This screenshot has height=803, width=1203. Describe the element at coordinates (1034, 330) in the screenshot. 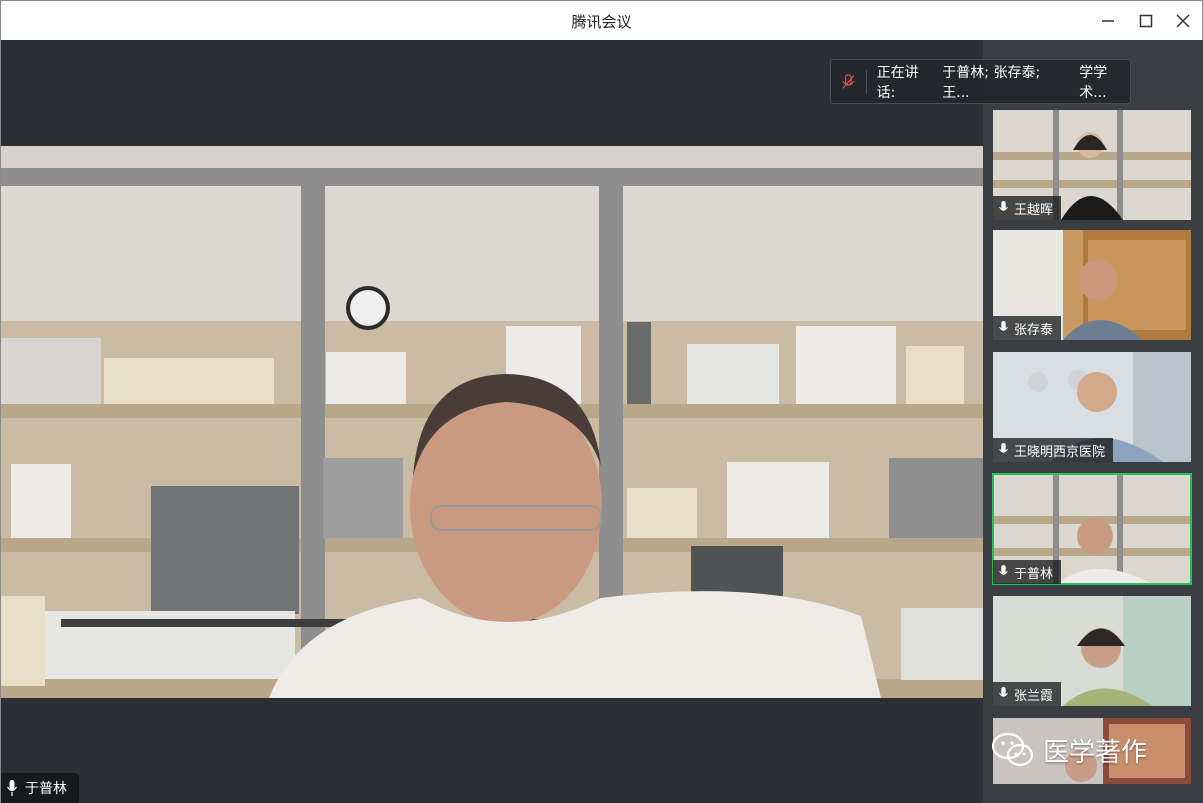

I see `participant-name: 张存泰` at that location.